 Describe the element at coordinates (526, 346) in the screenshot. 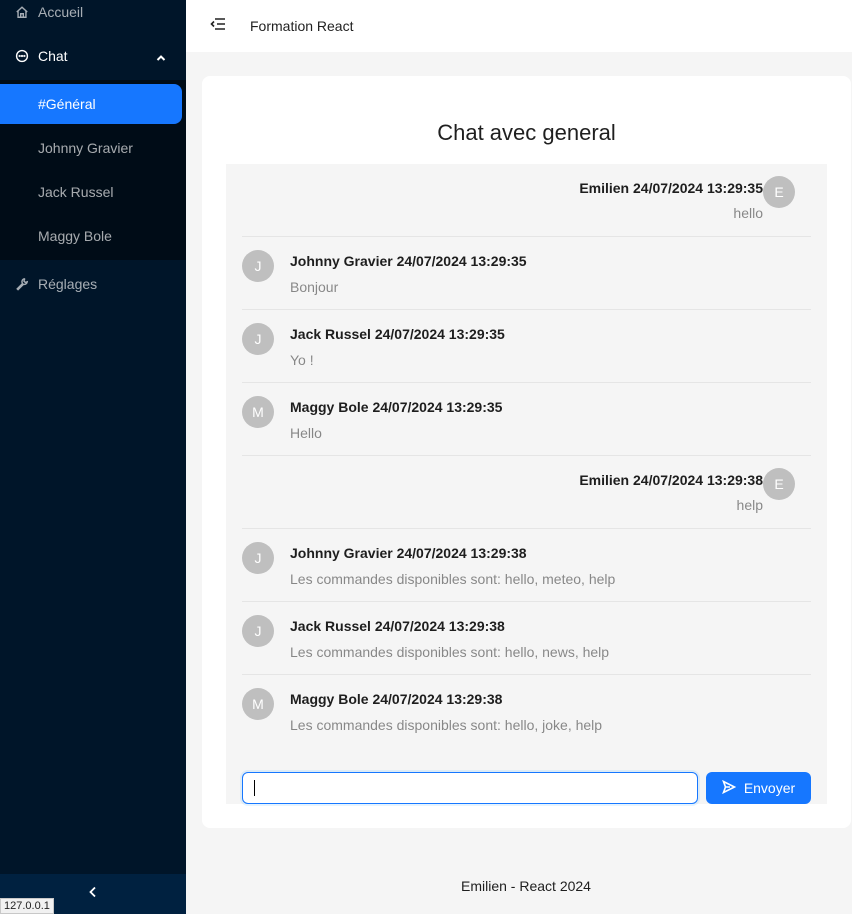

I see `message-item: J Jack Russel 24/07/2024 13:29:35 Yo !` at that location.